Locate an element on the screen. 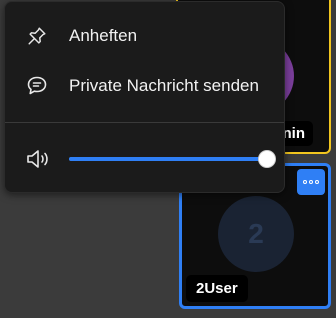  volume-slider is located at coordinates (172, 159).